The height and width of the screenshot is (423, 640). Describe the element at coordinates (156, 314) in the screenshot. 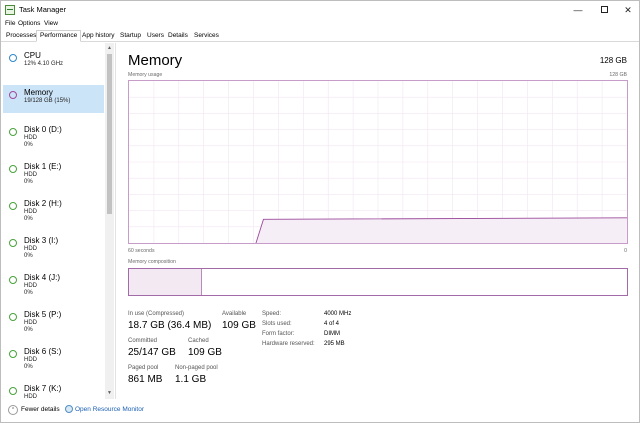

I see `in-use-label: In use (Compressed)` at that location.